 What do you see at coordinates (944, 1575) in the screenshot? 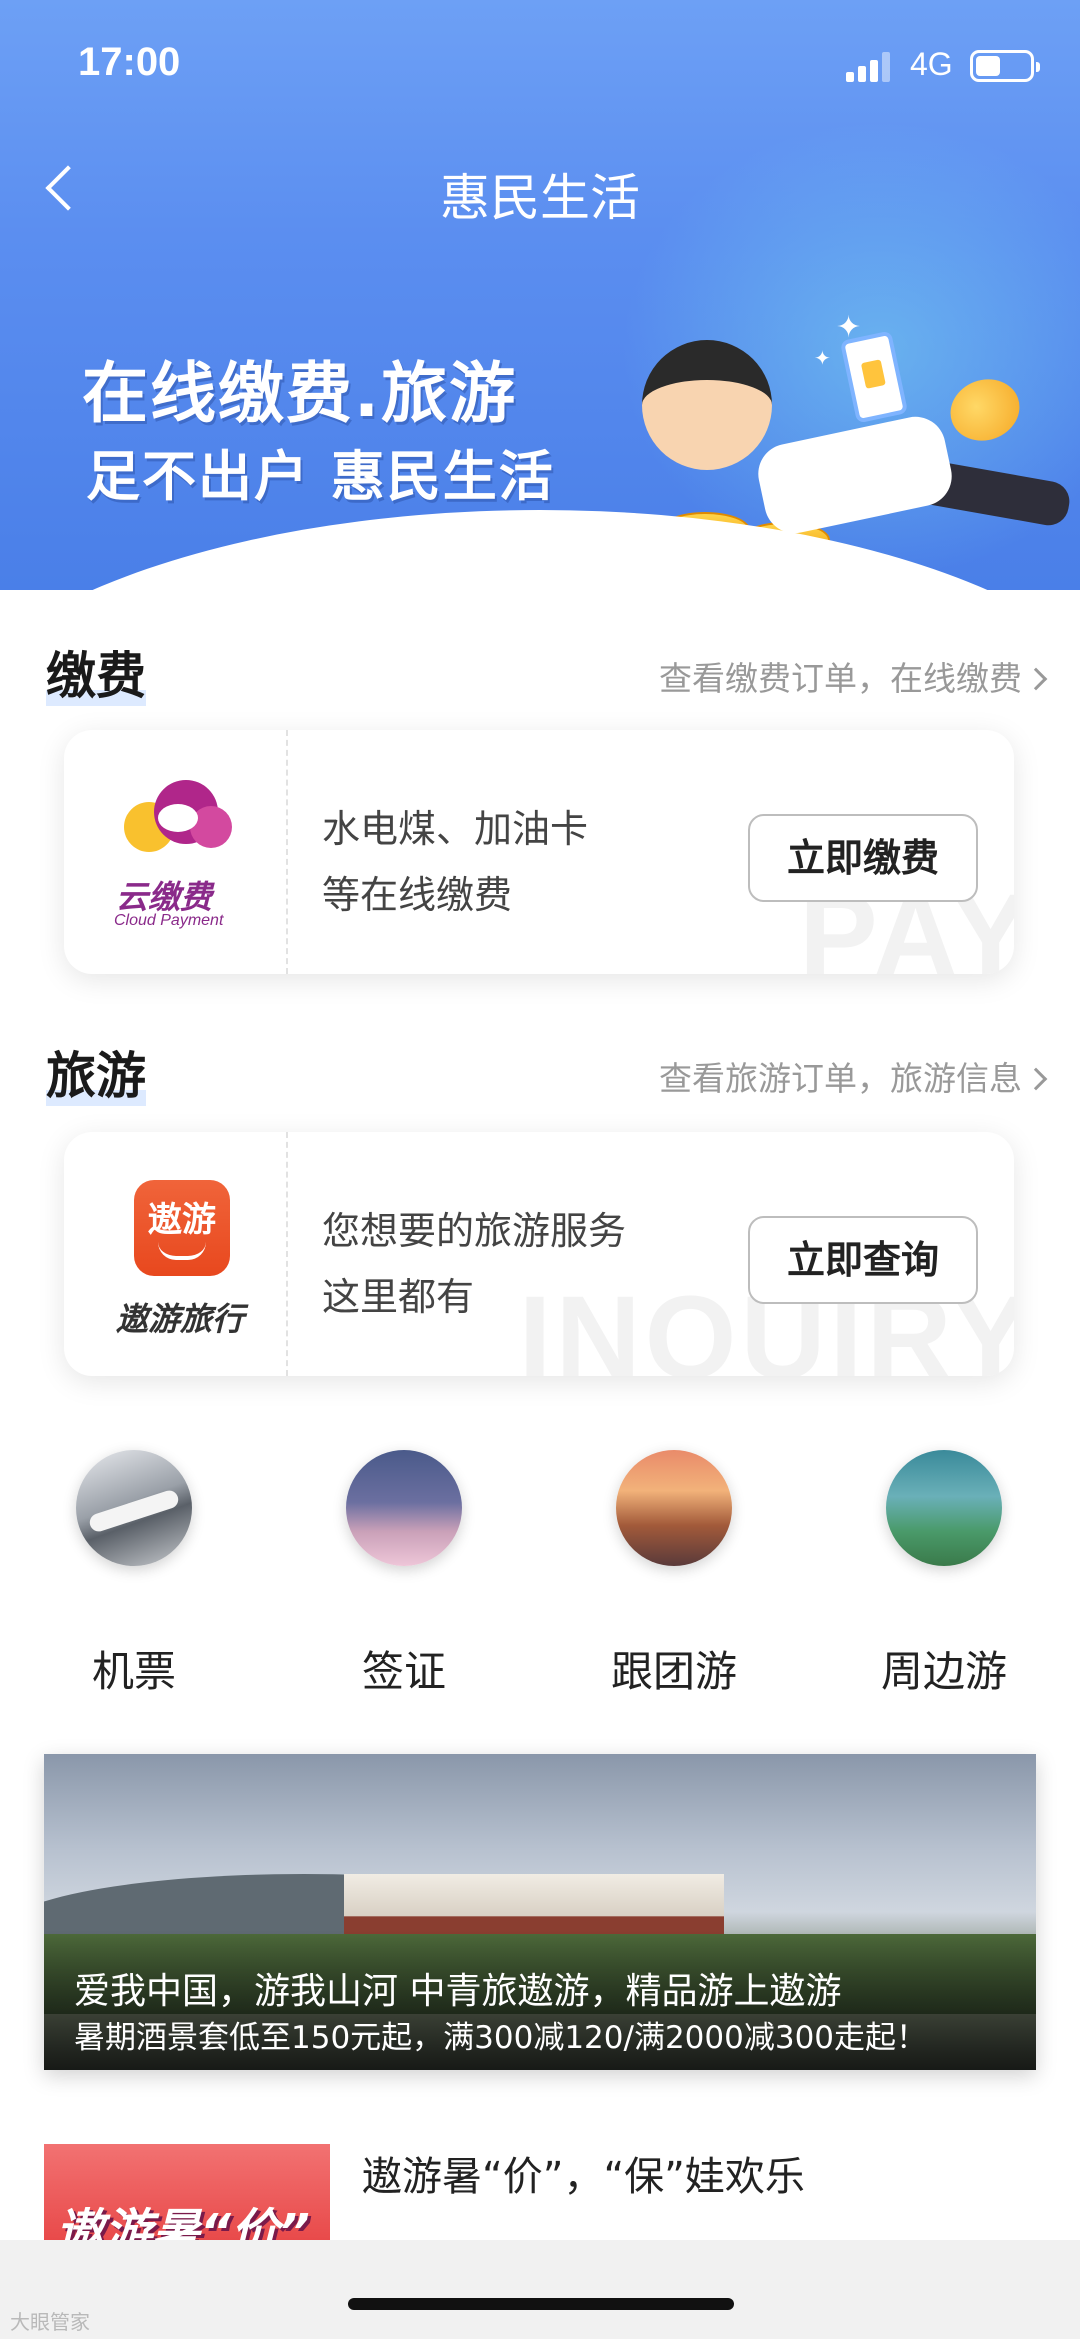
I see `category-nearby-tour: 周边游` at bounding box center [944, 1575].